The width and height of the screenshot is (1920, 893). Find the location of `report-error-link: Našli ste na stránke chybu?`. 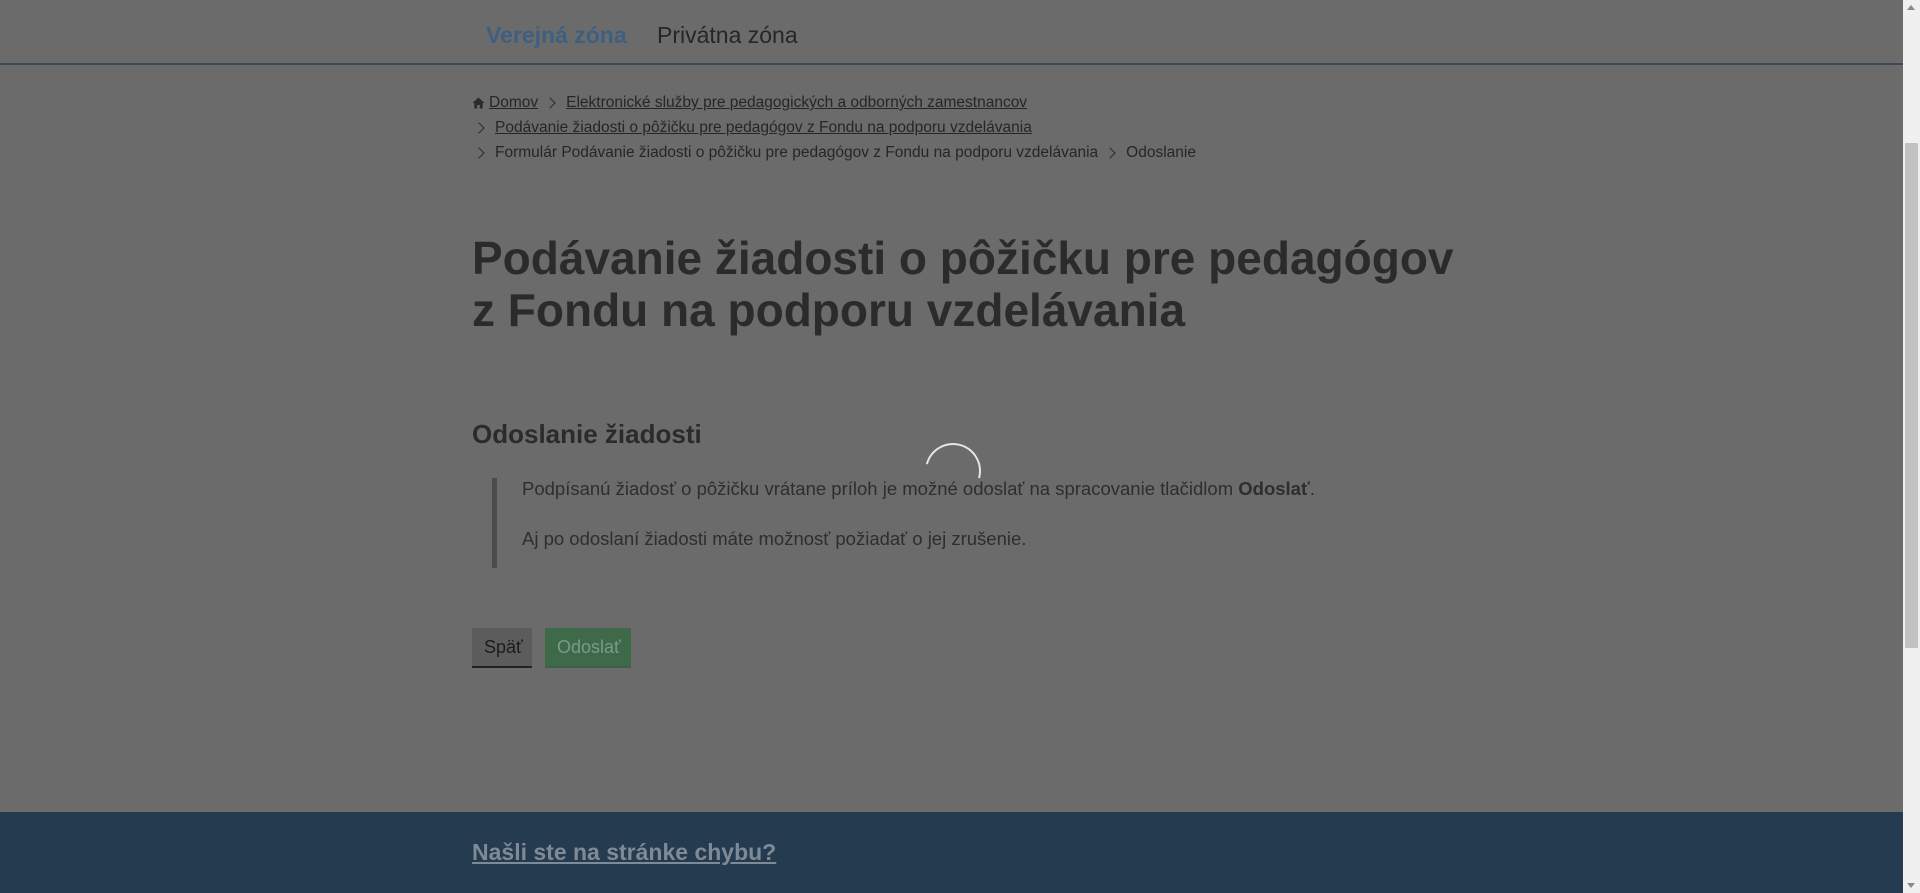

report-error-link: Našli ste na stránke chybu? is located at coordinates (624, 852).